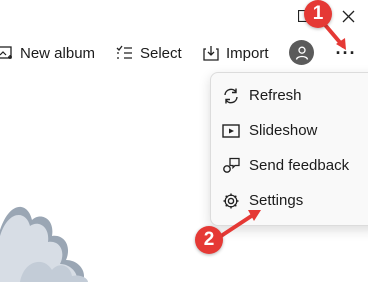 The width and height of the screenshot is (368, 282). What do you see at coordinates (161, 53) in the screenshot?
I see `select-label: Select` at bounding box center [161, 53].